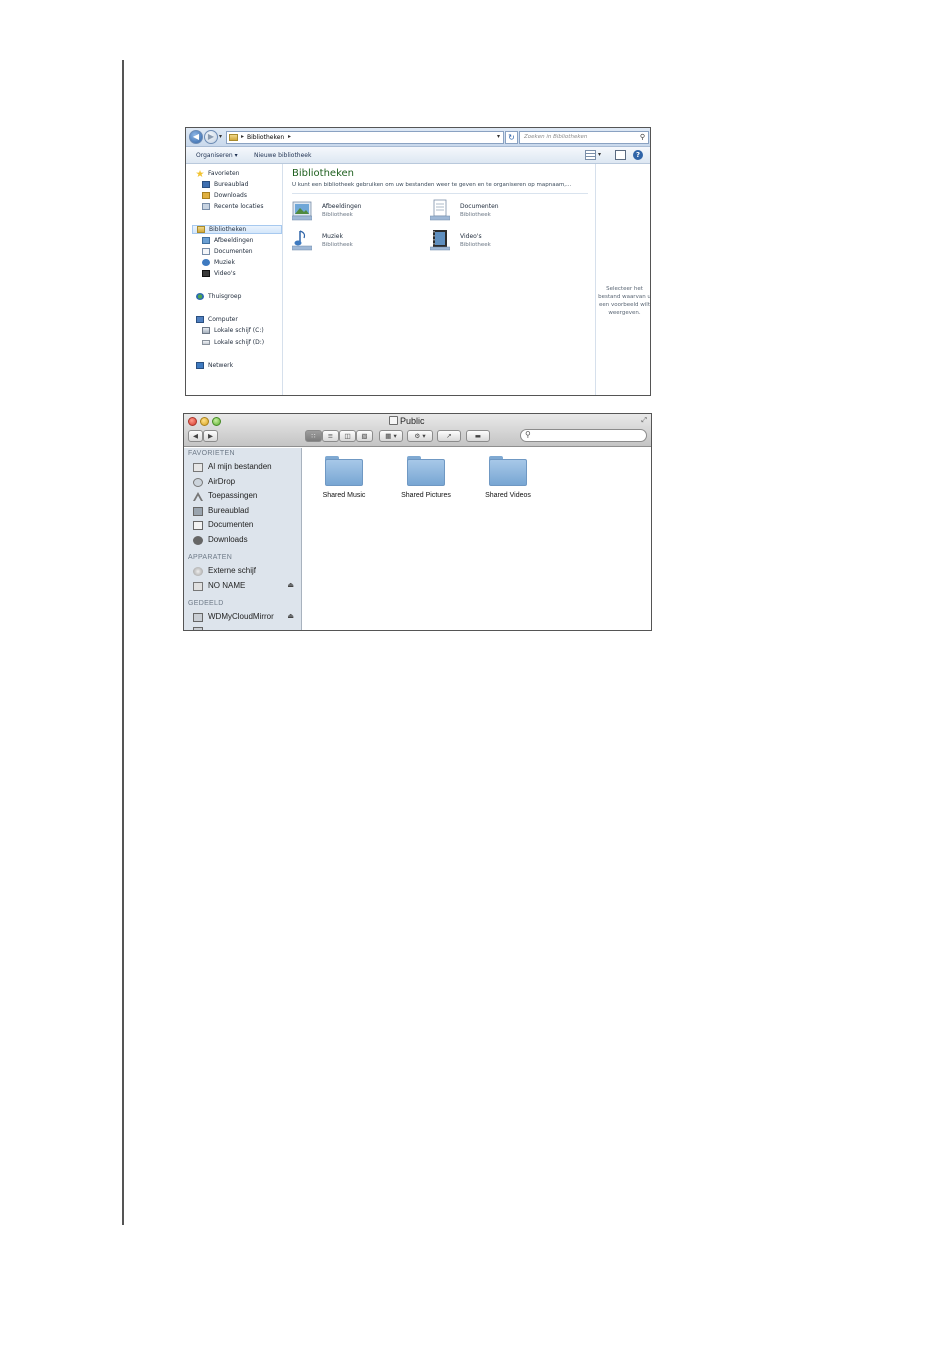 The height and width of the screenshot is (1369, 950). What do you see at coordinates (200, 365) in the screenshot?
I see `network-icon` at bounding box center [200, 365].